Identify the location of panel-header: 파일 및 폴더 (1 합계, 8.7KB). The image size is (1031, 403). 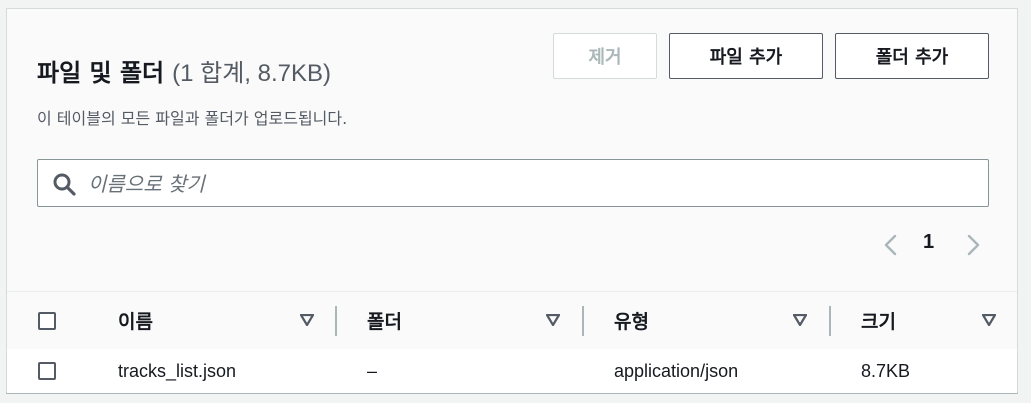
(184, 70).